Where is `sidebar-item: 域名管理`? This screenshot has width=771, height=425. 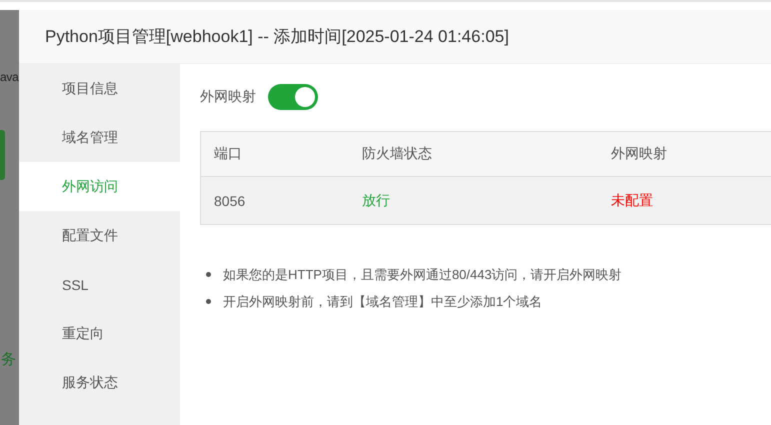 sidebar-item: 域名管理 is located at coordinates (99, 137).